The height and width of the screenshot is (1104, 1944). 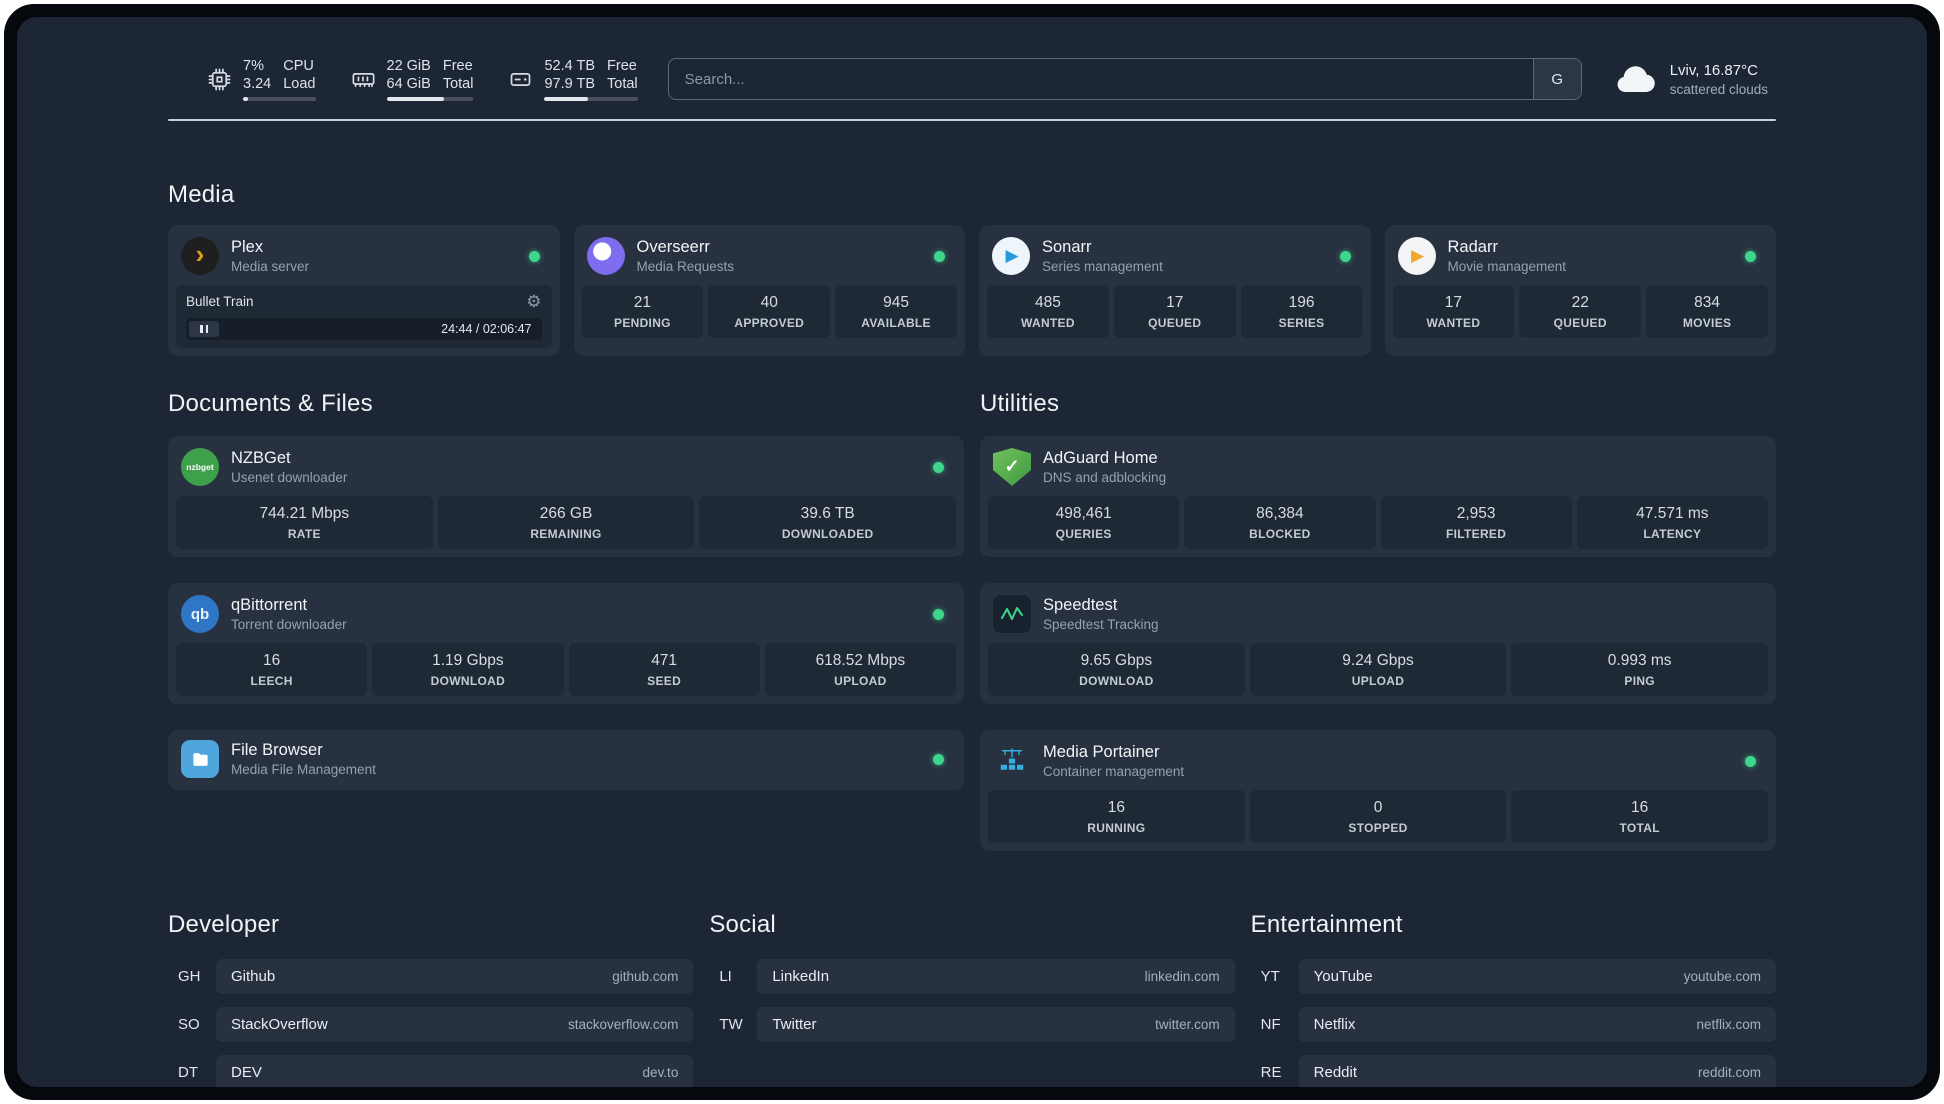 I want to click on bookmark-name: Twitter, so click(x=794, y=1024).